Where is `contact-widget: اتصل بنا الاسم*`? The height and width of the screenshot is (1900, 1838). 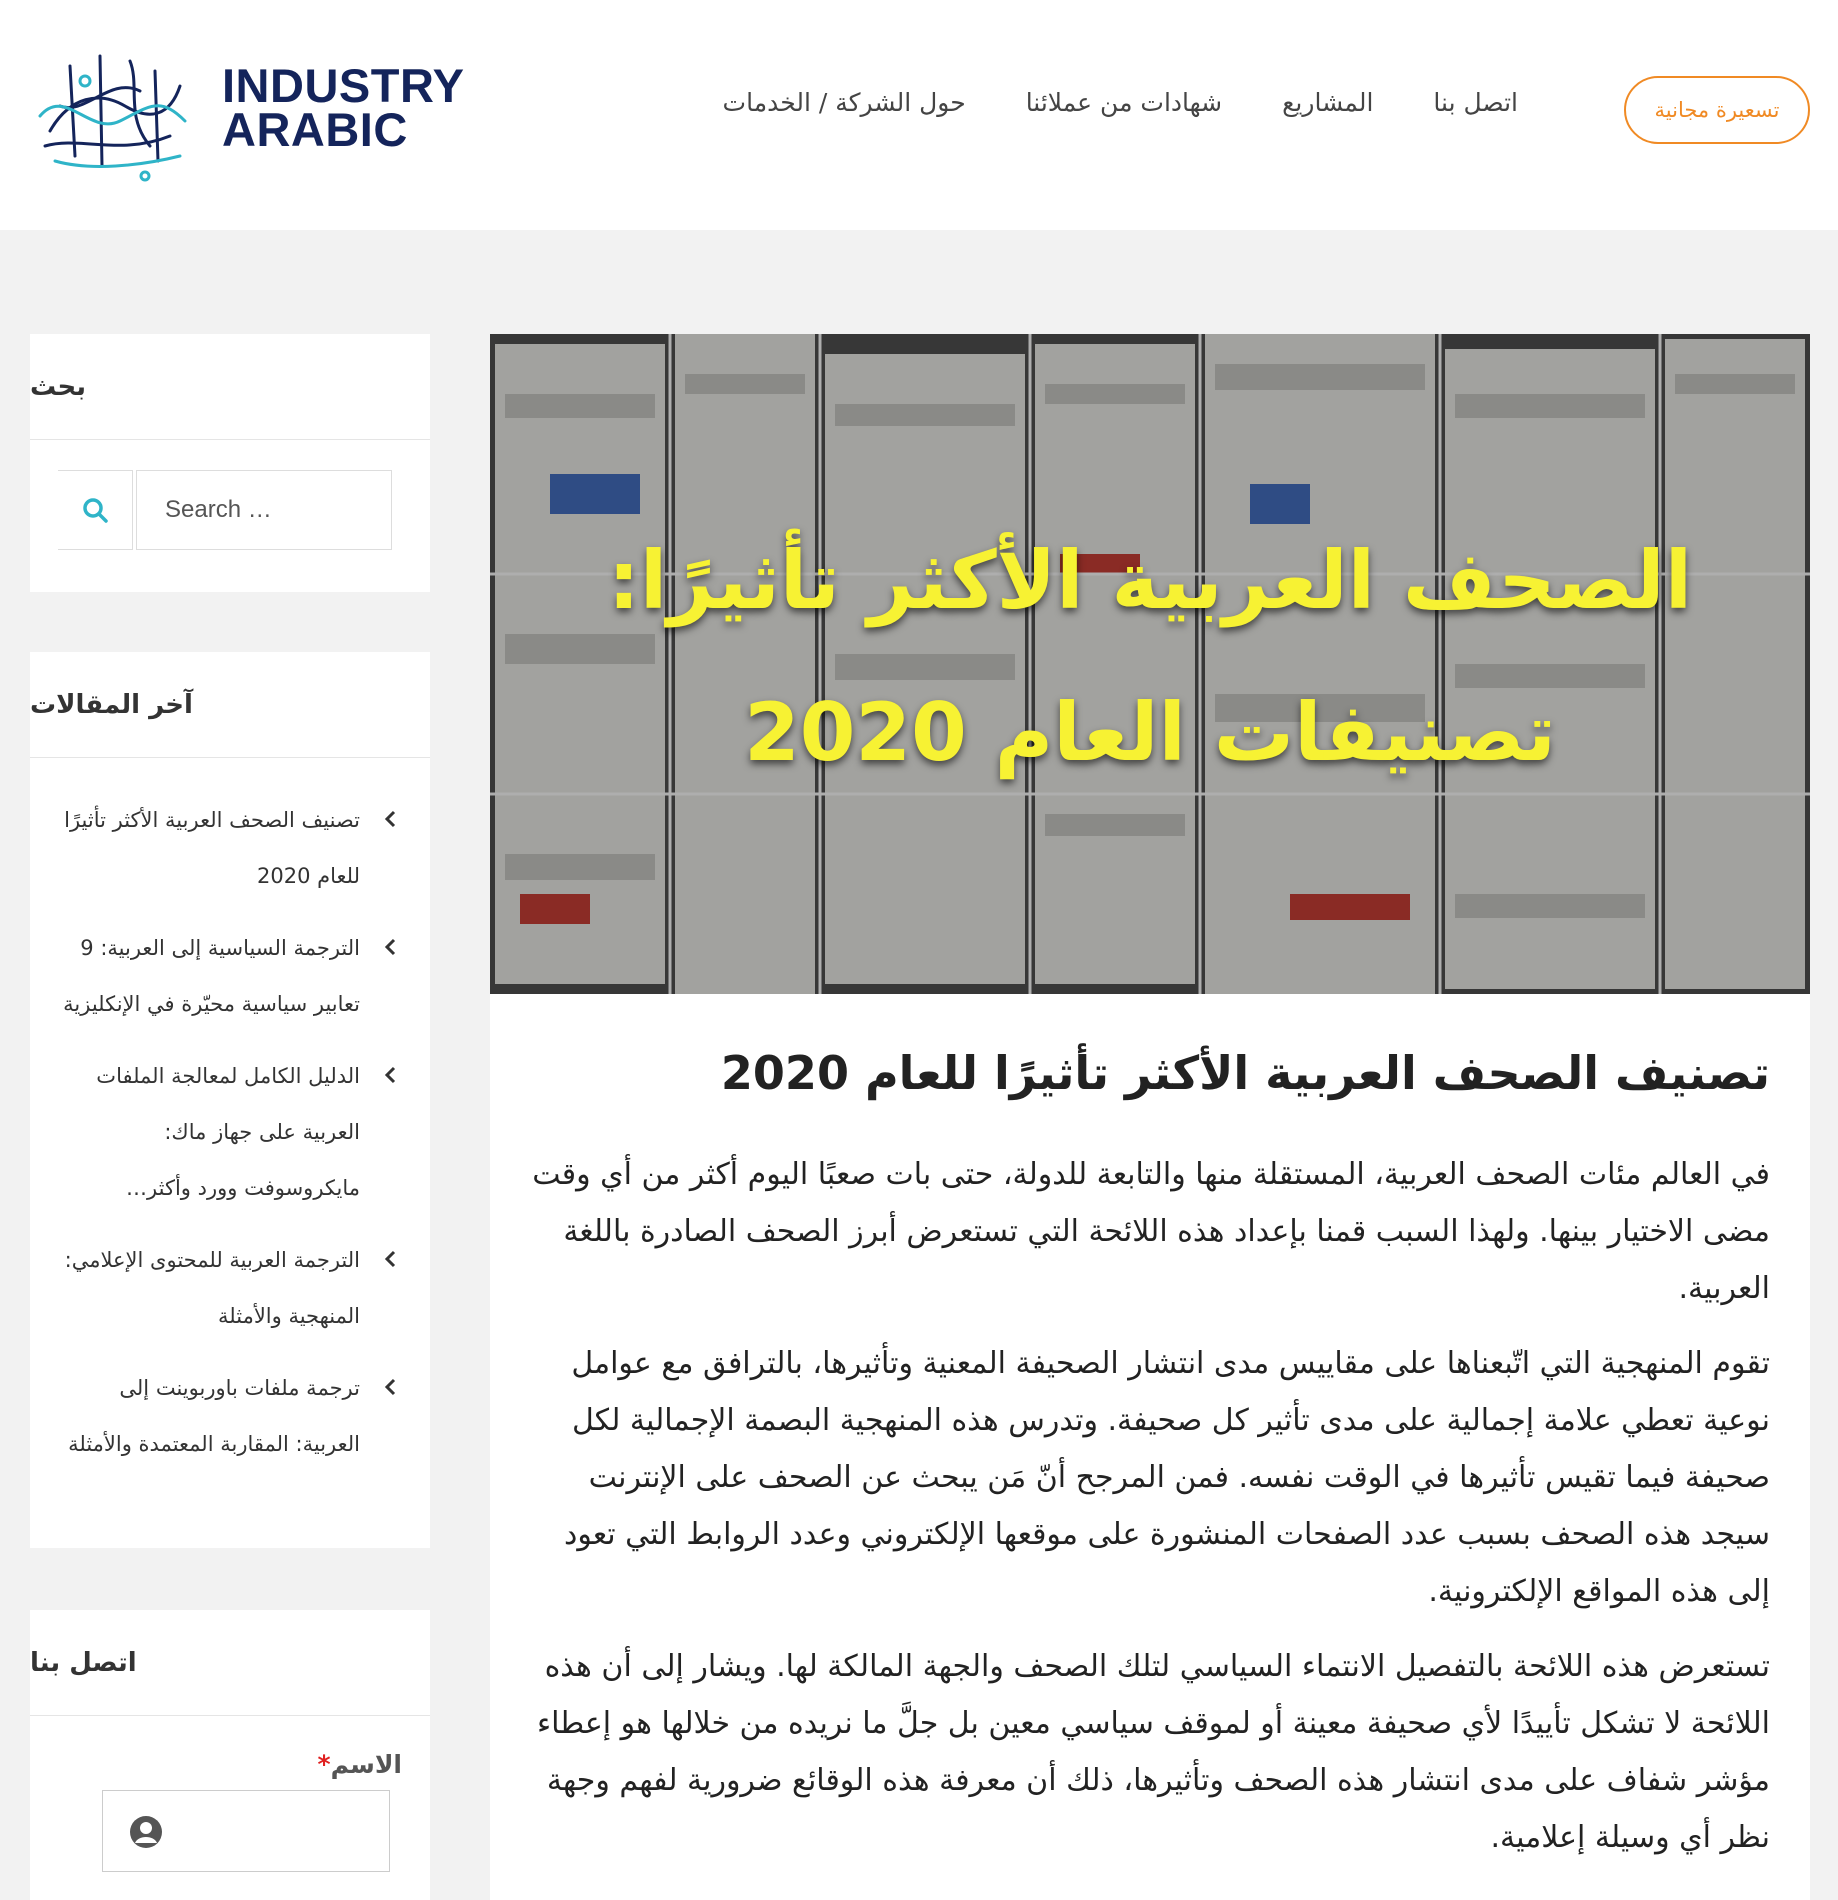
contact-widget: اتصل بنا الاسم* is located at coordinates (230, 1755).